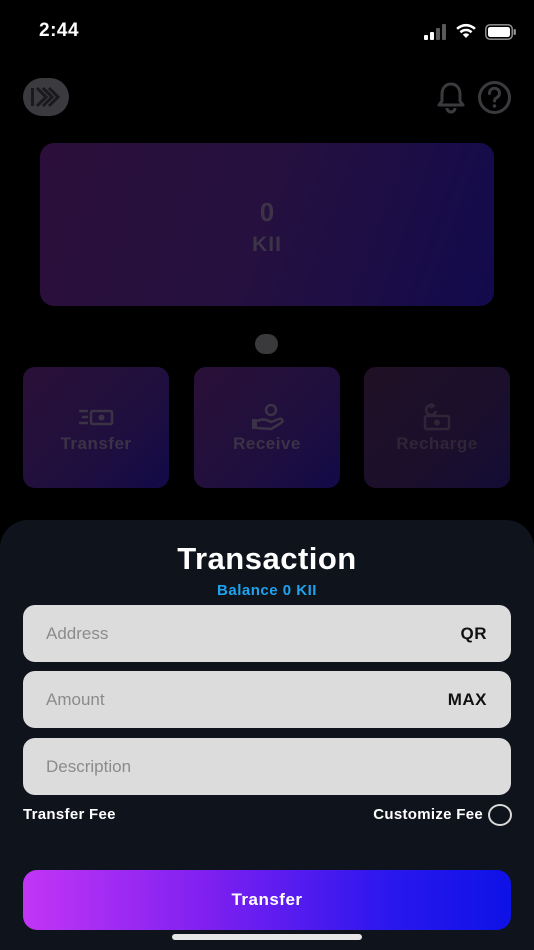 The width and height of the screenshot is (534, 950). I want to click on app-logo, so click(46, 97).